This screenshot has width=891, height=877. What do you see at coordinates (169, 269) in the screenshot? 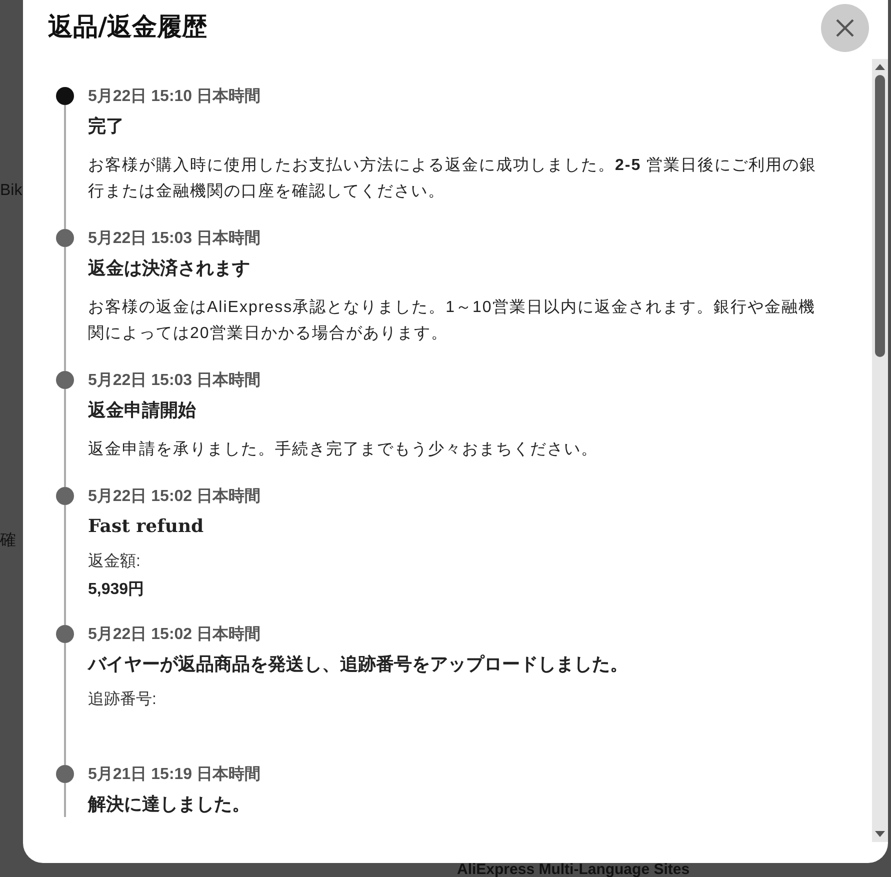
I see `event-title: 返金は決済されます` at bounding box center [169, 269].